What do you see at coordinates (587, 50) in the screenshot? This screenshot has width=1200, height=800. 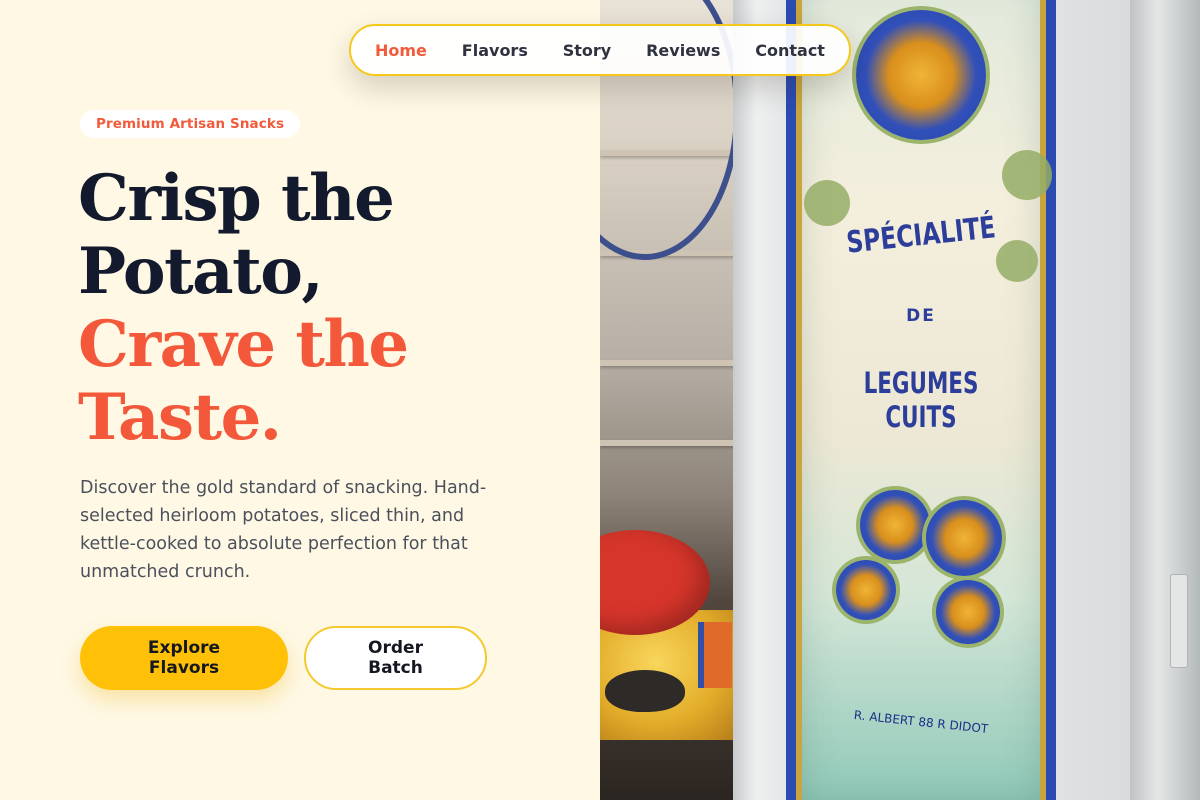 I see `nav-link-story: Story` at bounding box center [587, 50].